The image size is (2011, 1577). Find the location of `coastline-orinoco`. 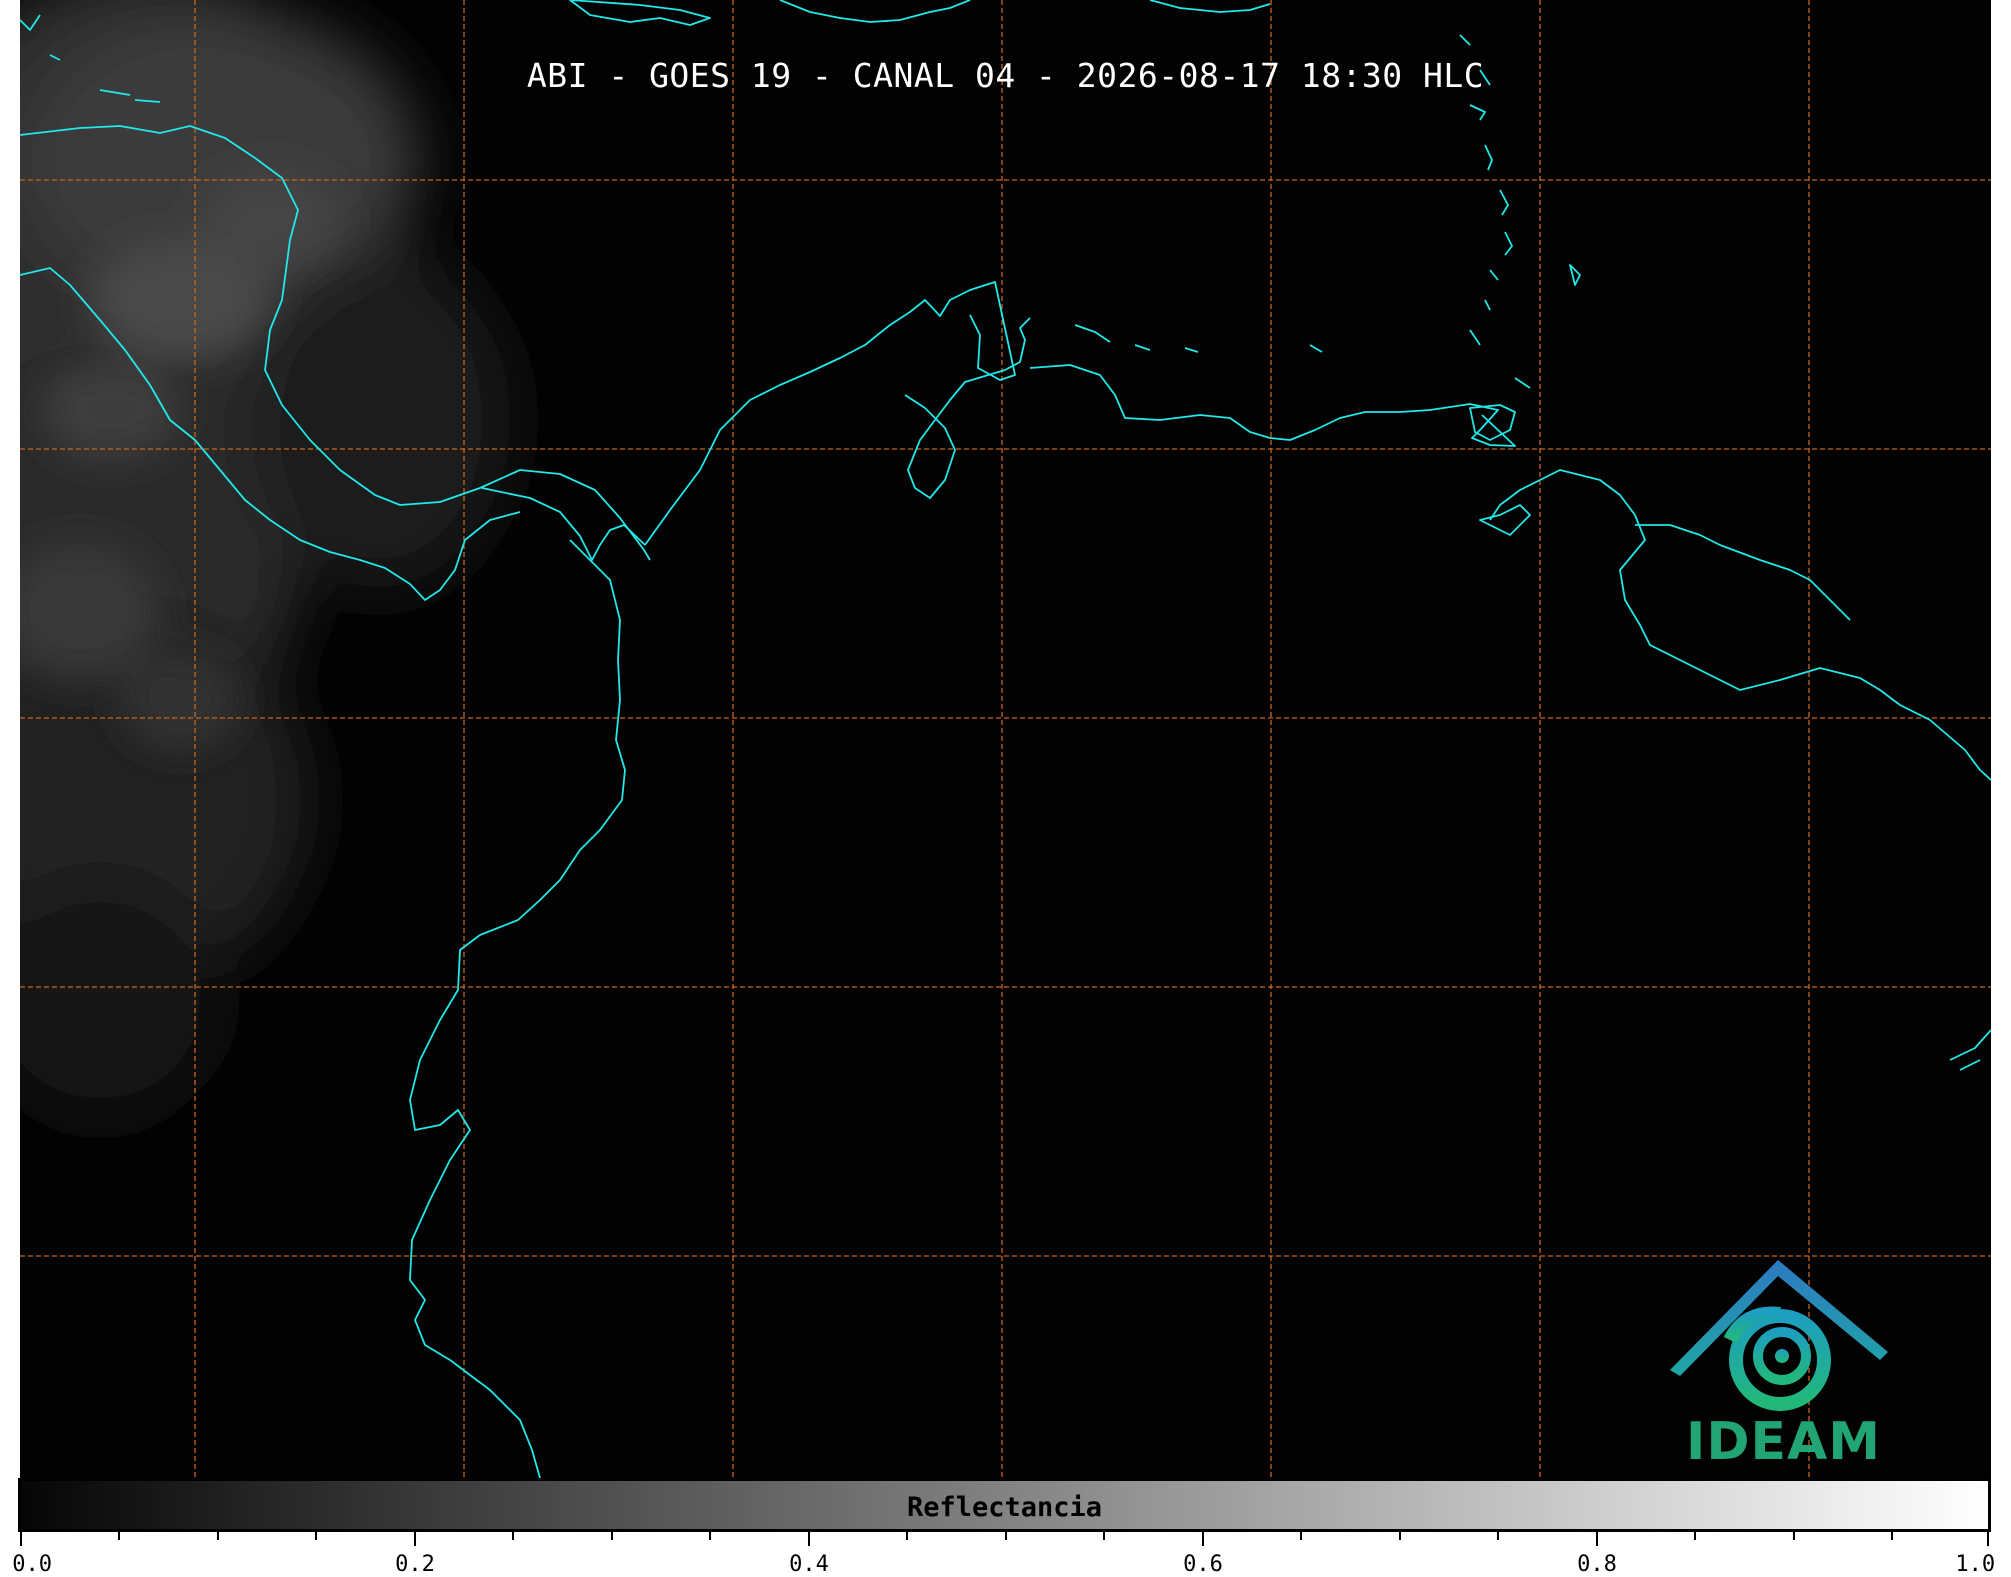

coastline-orinoco is located at coordinates (1740, 625).